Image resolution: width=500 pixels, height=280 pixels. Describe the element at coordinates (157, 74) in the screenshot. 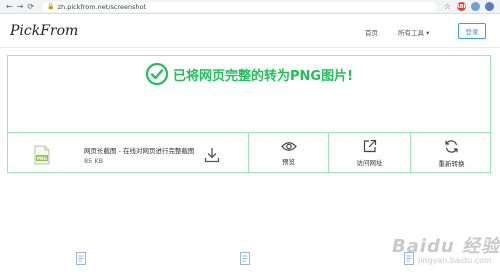

I see `check-circle-icon` at that location.